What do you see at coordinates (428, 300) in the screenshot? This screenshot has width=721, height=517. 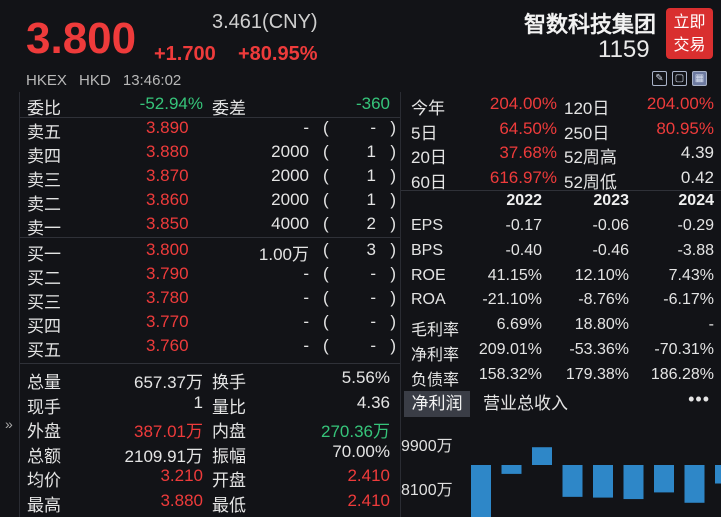 I see `financial-label: ROA` at bounding box center [428, 300].